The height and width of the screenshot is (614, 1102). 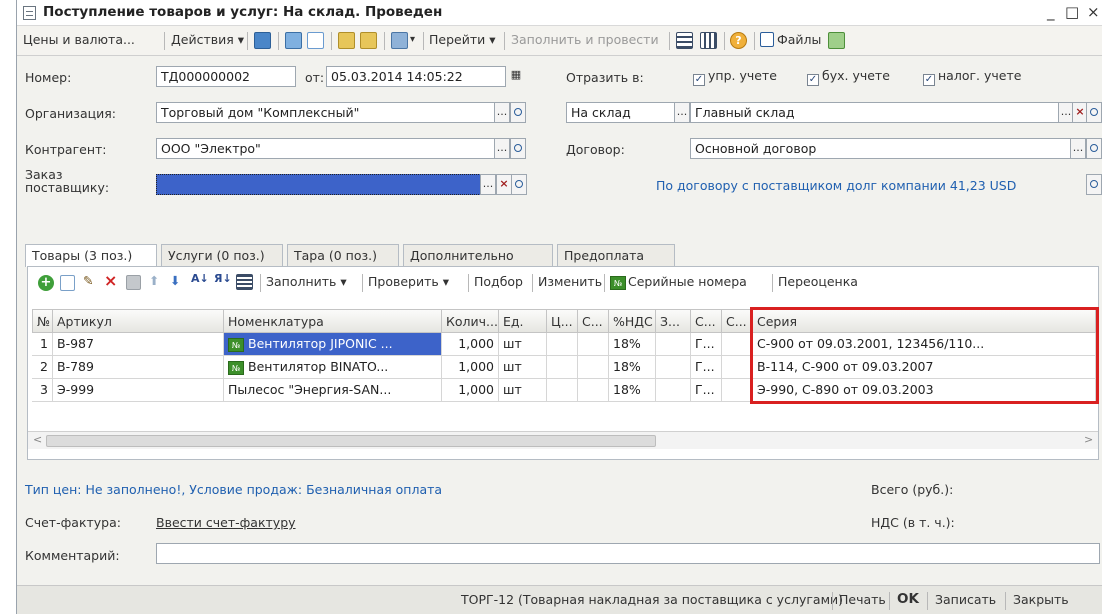 I want to click on movements-icon, so click(x=368, y=40).